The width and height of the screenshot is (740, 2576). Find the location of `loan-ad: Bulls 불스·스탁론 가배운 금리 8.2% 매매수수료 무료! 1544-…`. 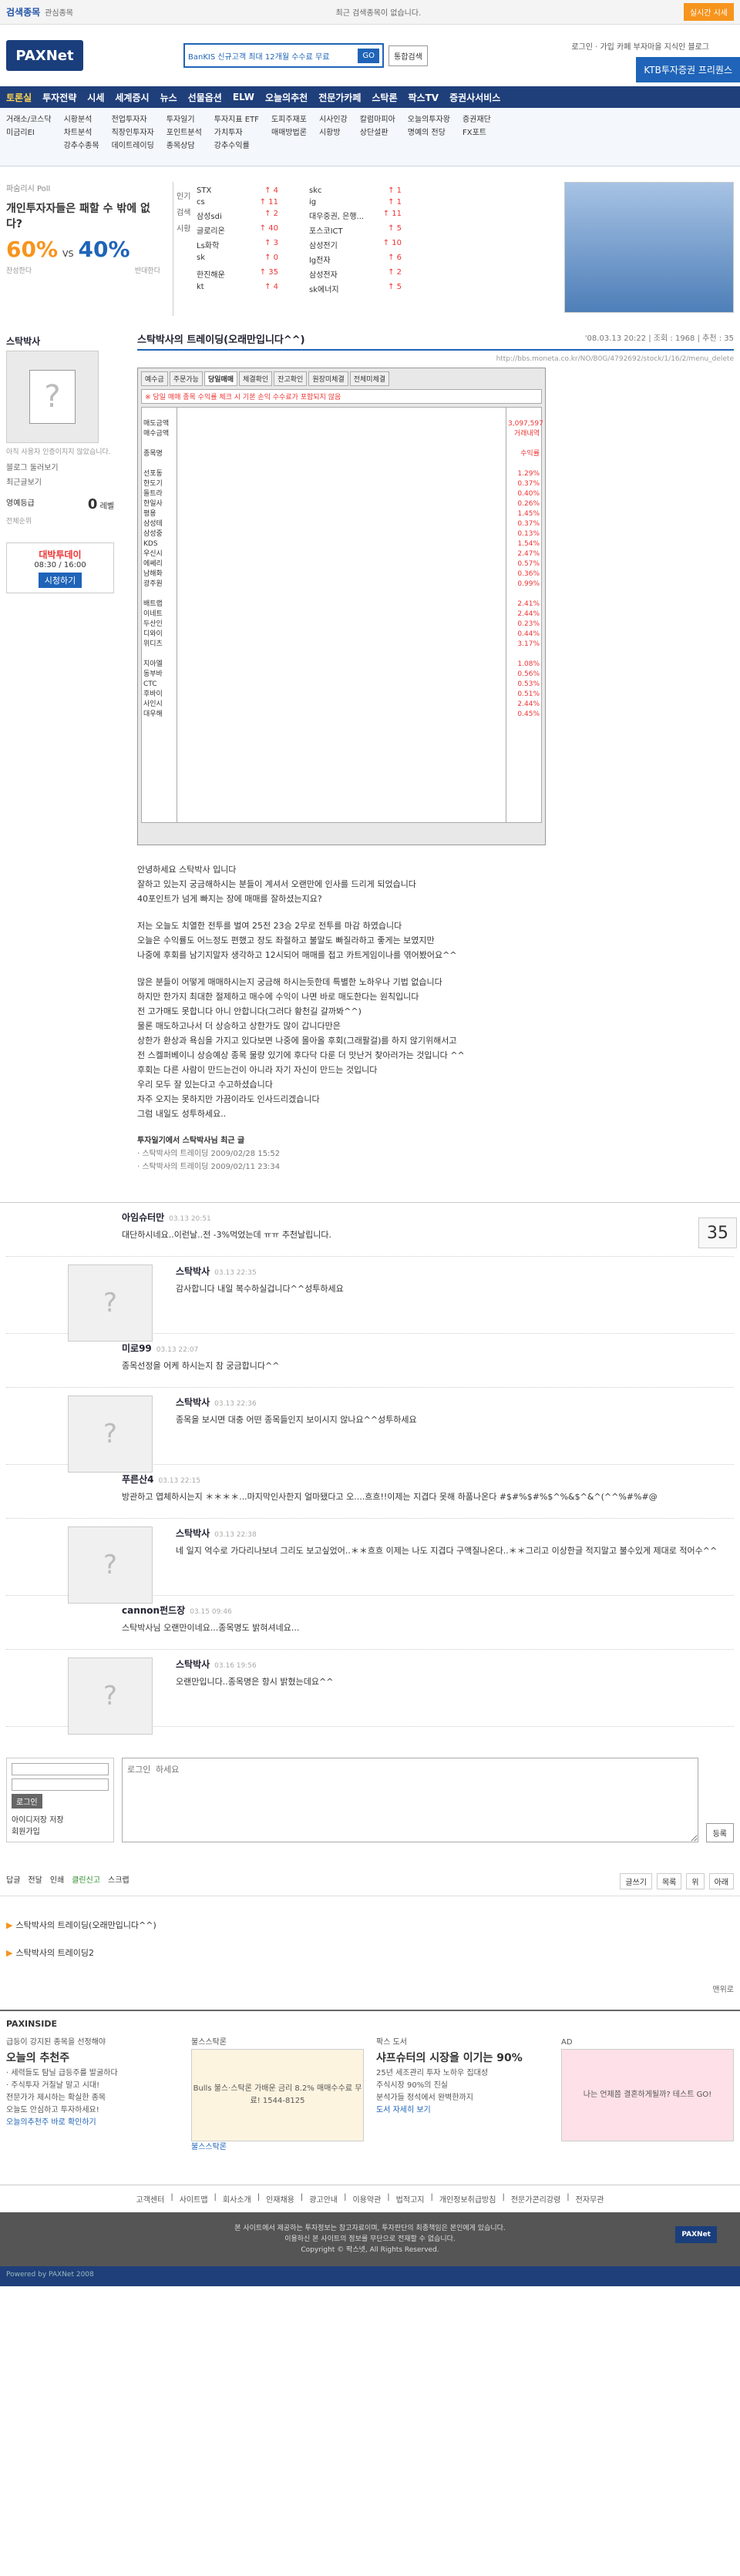

loan-ad: Bulls 불스·스탁론 가배운 금리 8.2% 매매수수료 무료! 1544-… is located at coordinates (277, 2095).